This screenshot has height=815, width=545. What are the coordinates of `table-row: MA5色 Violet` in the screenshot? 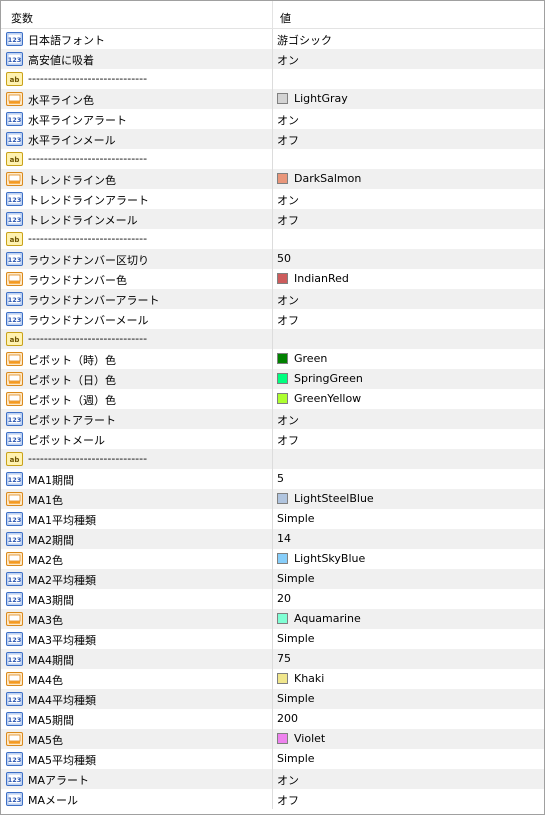 It's located at (272, 739).